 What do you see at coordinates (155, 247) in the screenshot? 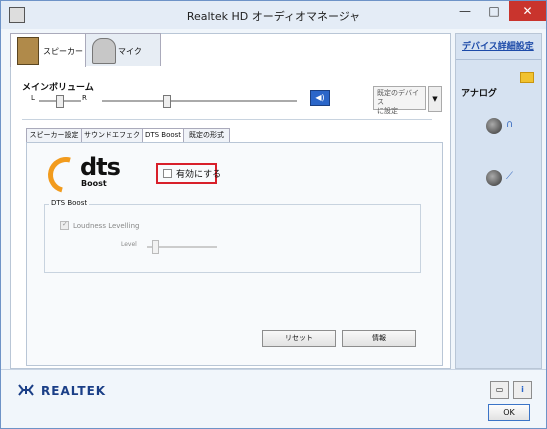
I see `level-slider-thumb` at bounding box center [155, 247].